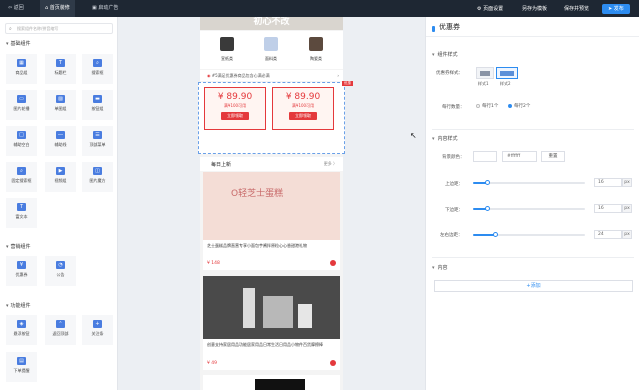 The height and width of the screenshot is (390, 639). Describe the element at coordinates (608, 234) in the screenshot. I see `side-margin-input: 24` at that location.